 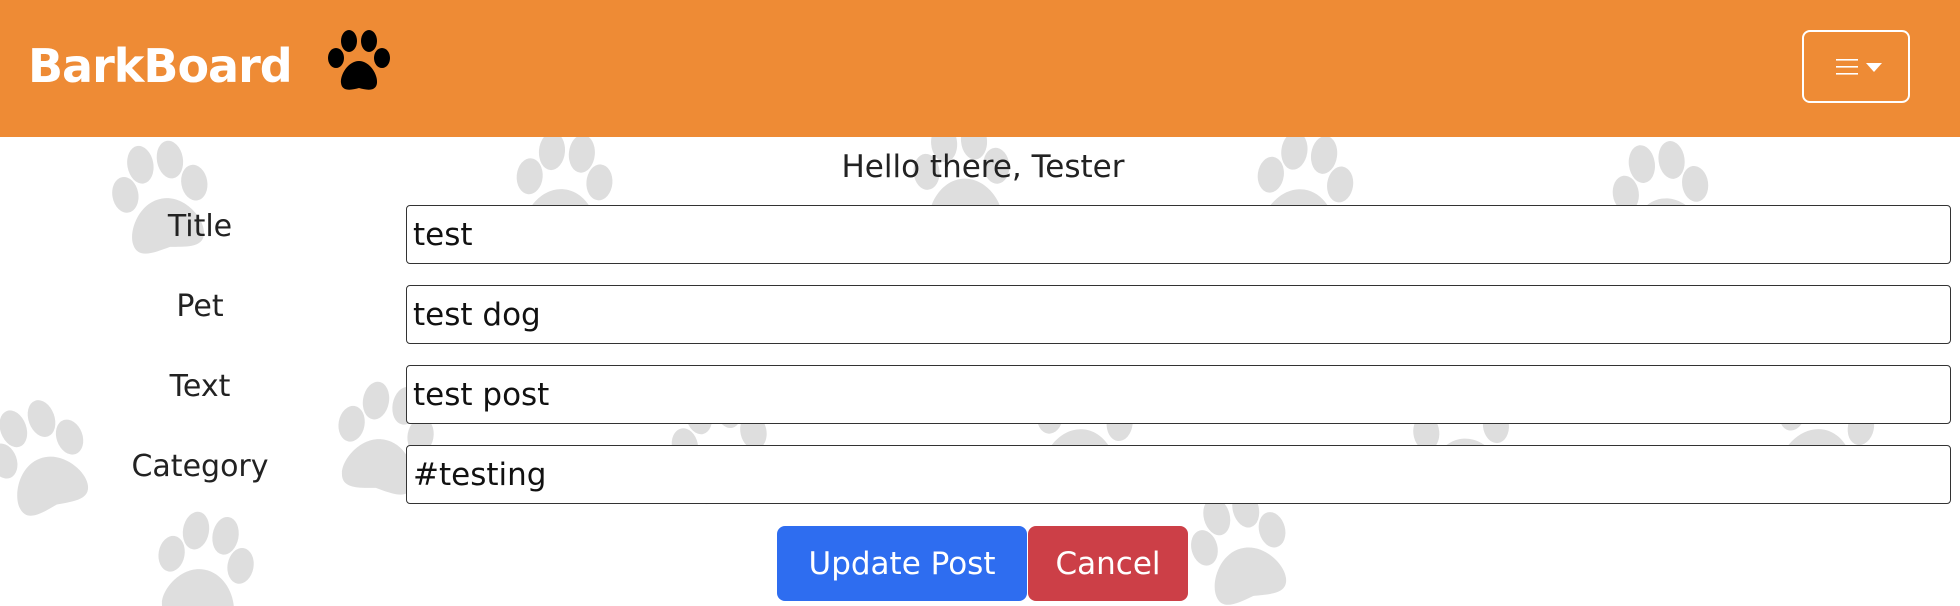 I want to click on text-label: Text, so click(x=200, y=386).